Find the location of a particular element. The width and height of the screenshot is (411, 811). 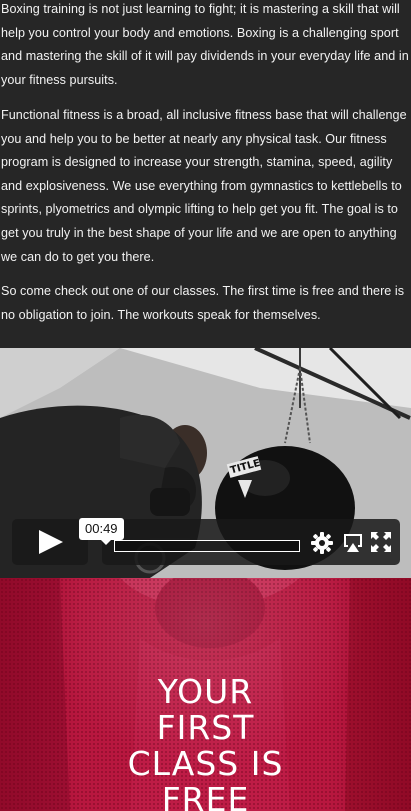

settings-icon is located at coordinates (322, 543).